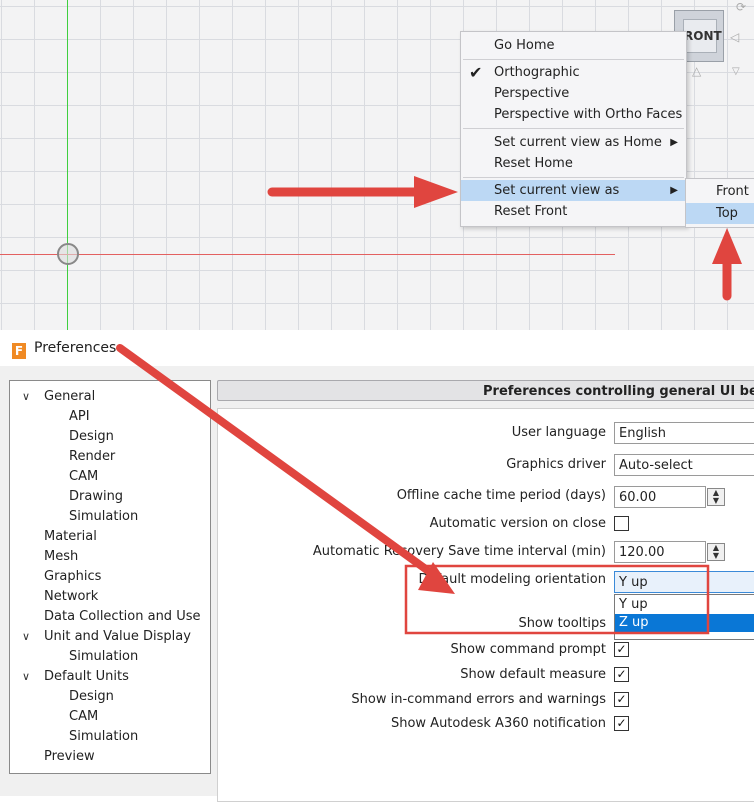  I want to click on preferences-window-title: F Preferences, so click(64, 348).